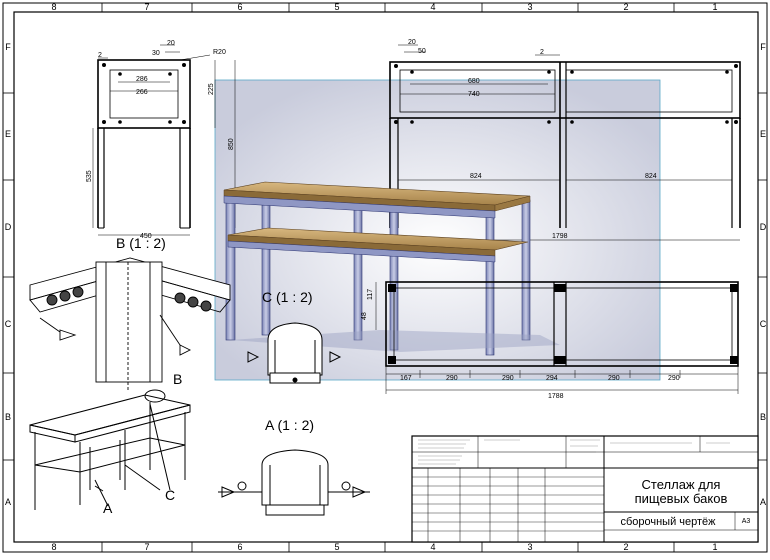 This screenshot has height=560, width=770. I want to click on drawing-title-line1: Стеллаж для, so click(681, 484).